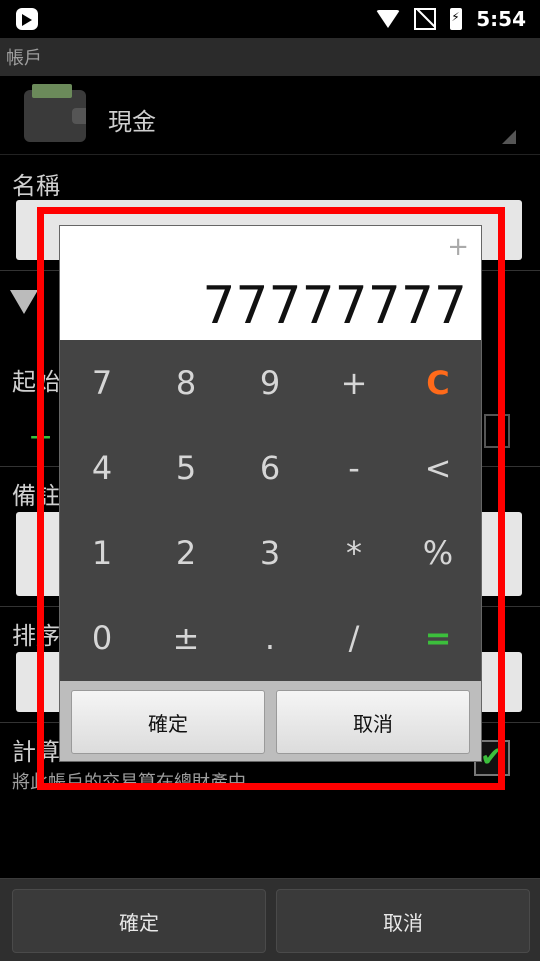  Describe the element at coordinates (388, 19) in the screenshot. I see `wifi-icon` at that location.